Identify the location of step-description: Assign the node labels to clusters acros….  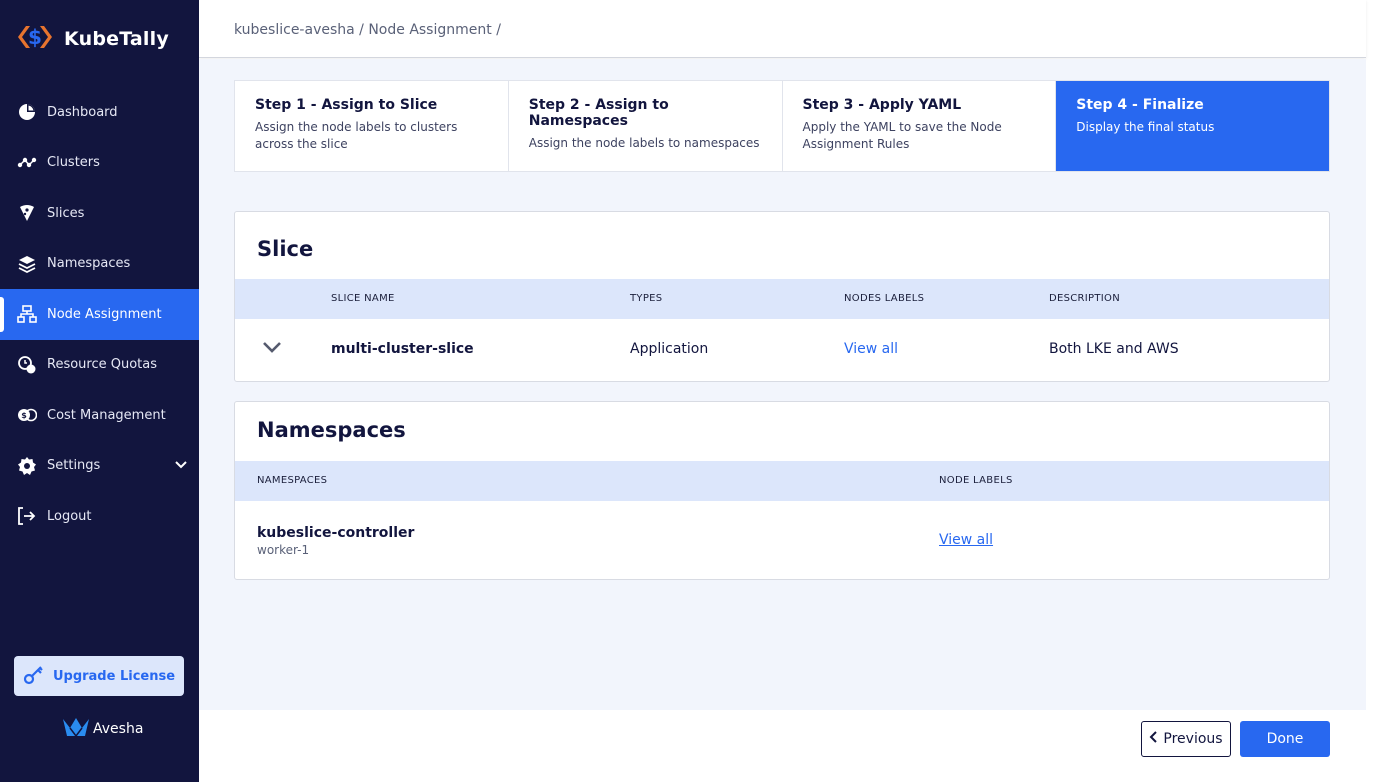
(356, 135).